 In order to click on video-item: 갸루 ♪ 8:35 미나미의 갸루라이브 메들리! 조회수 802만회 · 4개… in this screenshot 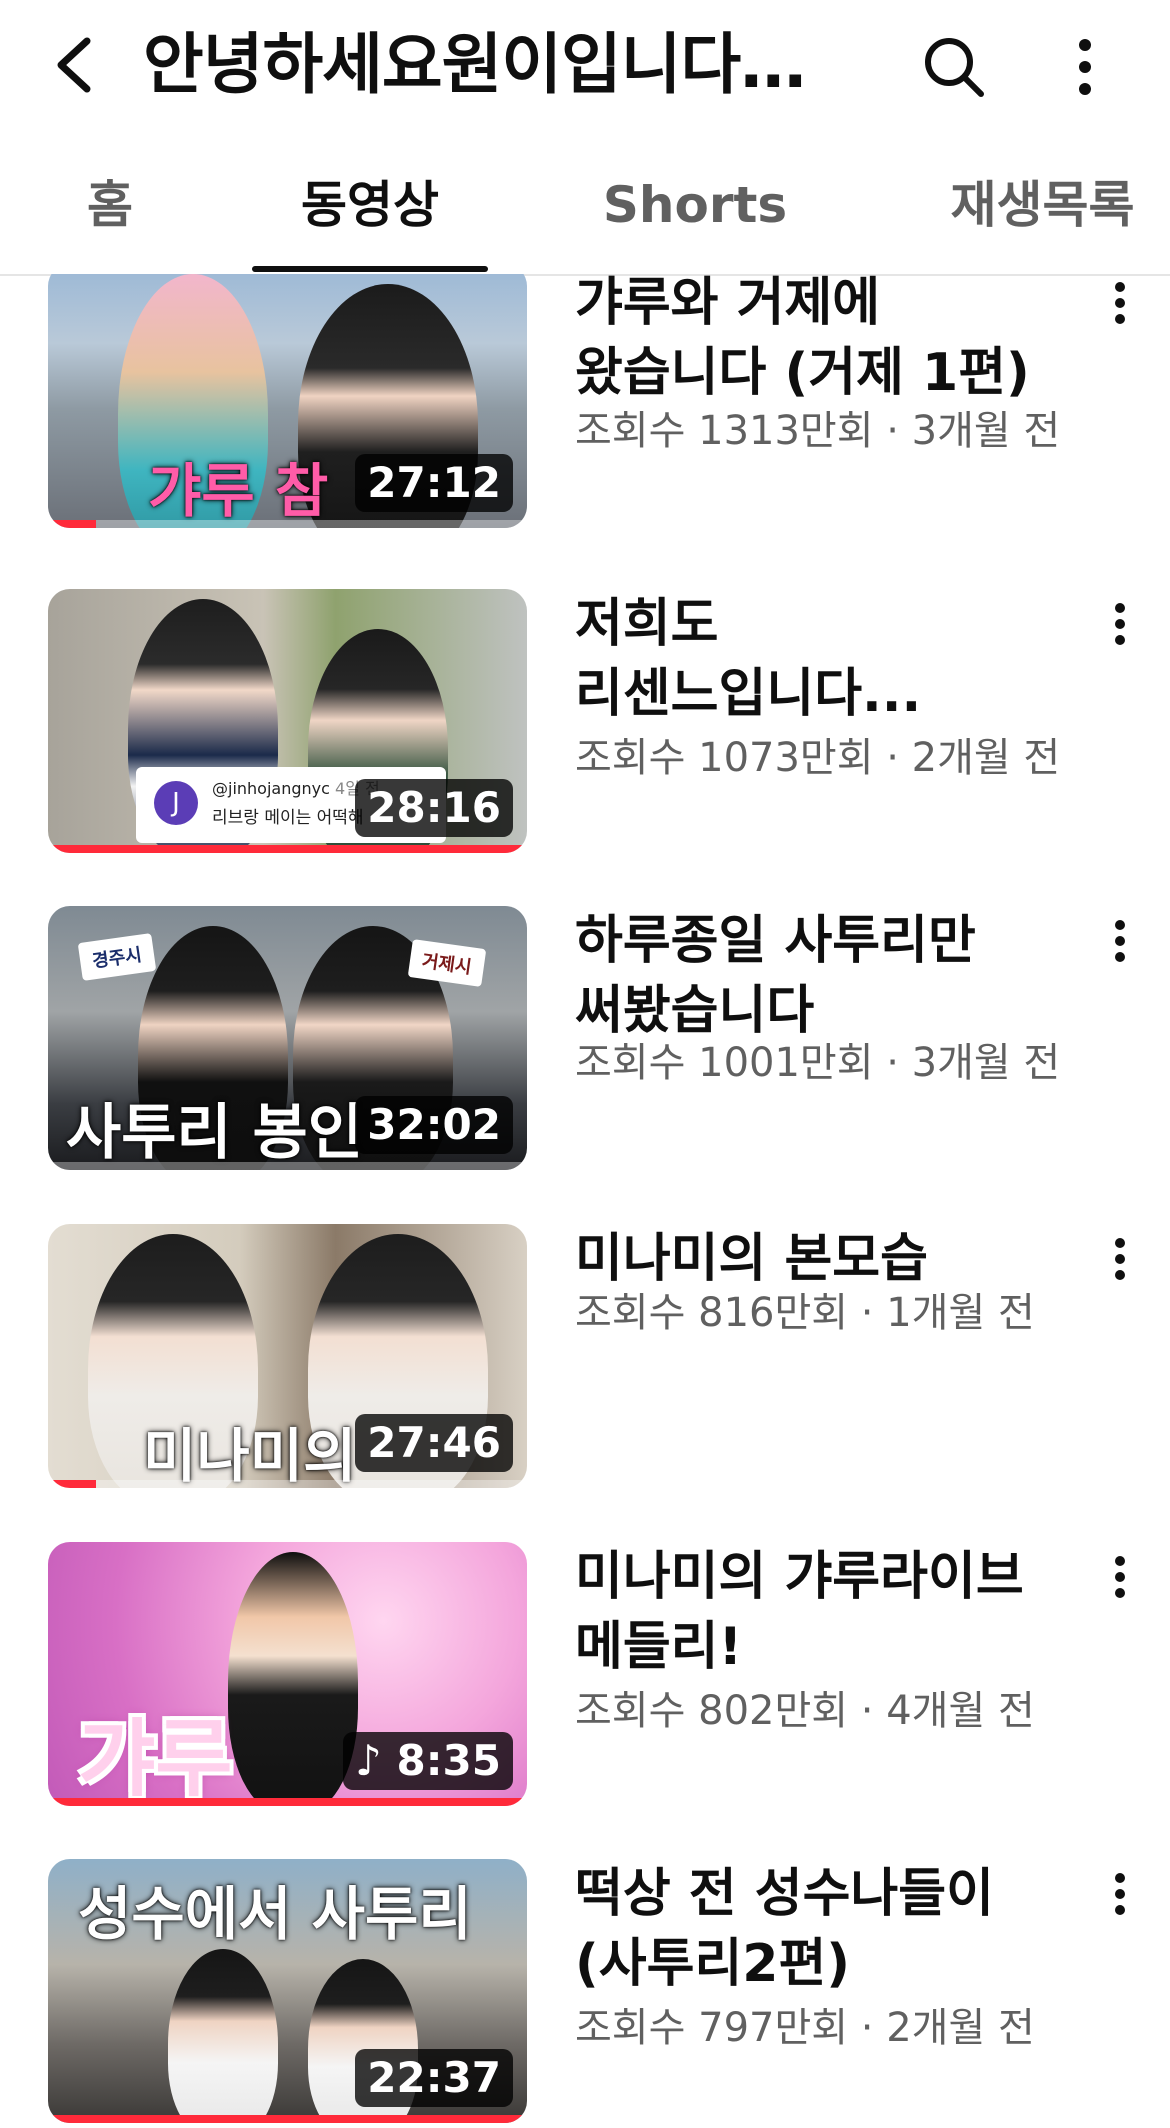, I will do `click(585, 1692)`.